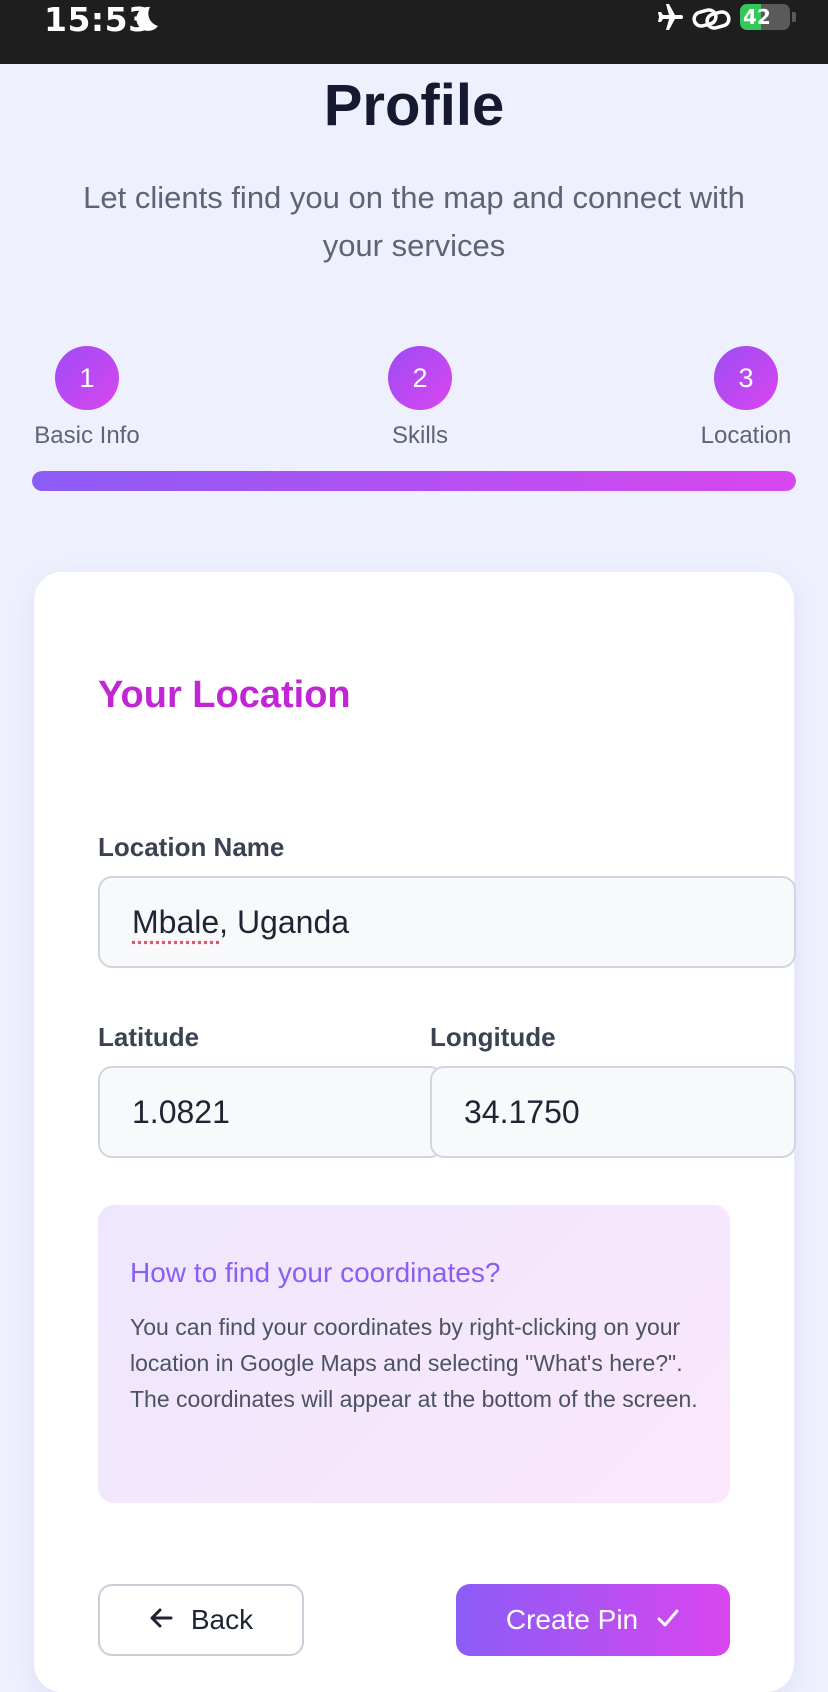 The width and height of the screenshot is (828, 1692). What do you see at coordinates (746, 435) in the screenshot?
I see `step-label: Location` at bounding box center [746, 435].